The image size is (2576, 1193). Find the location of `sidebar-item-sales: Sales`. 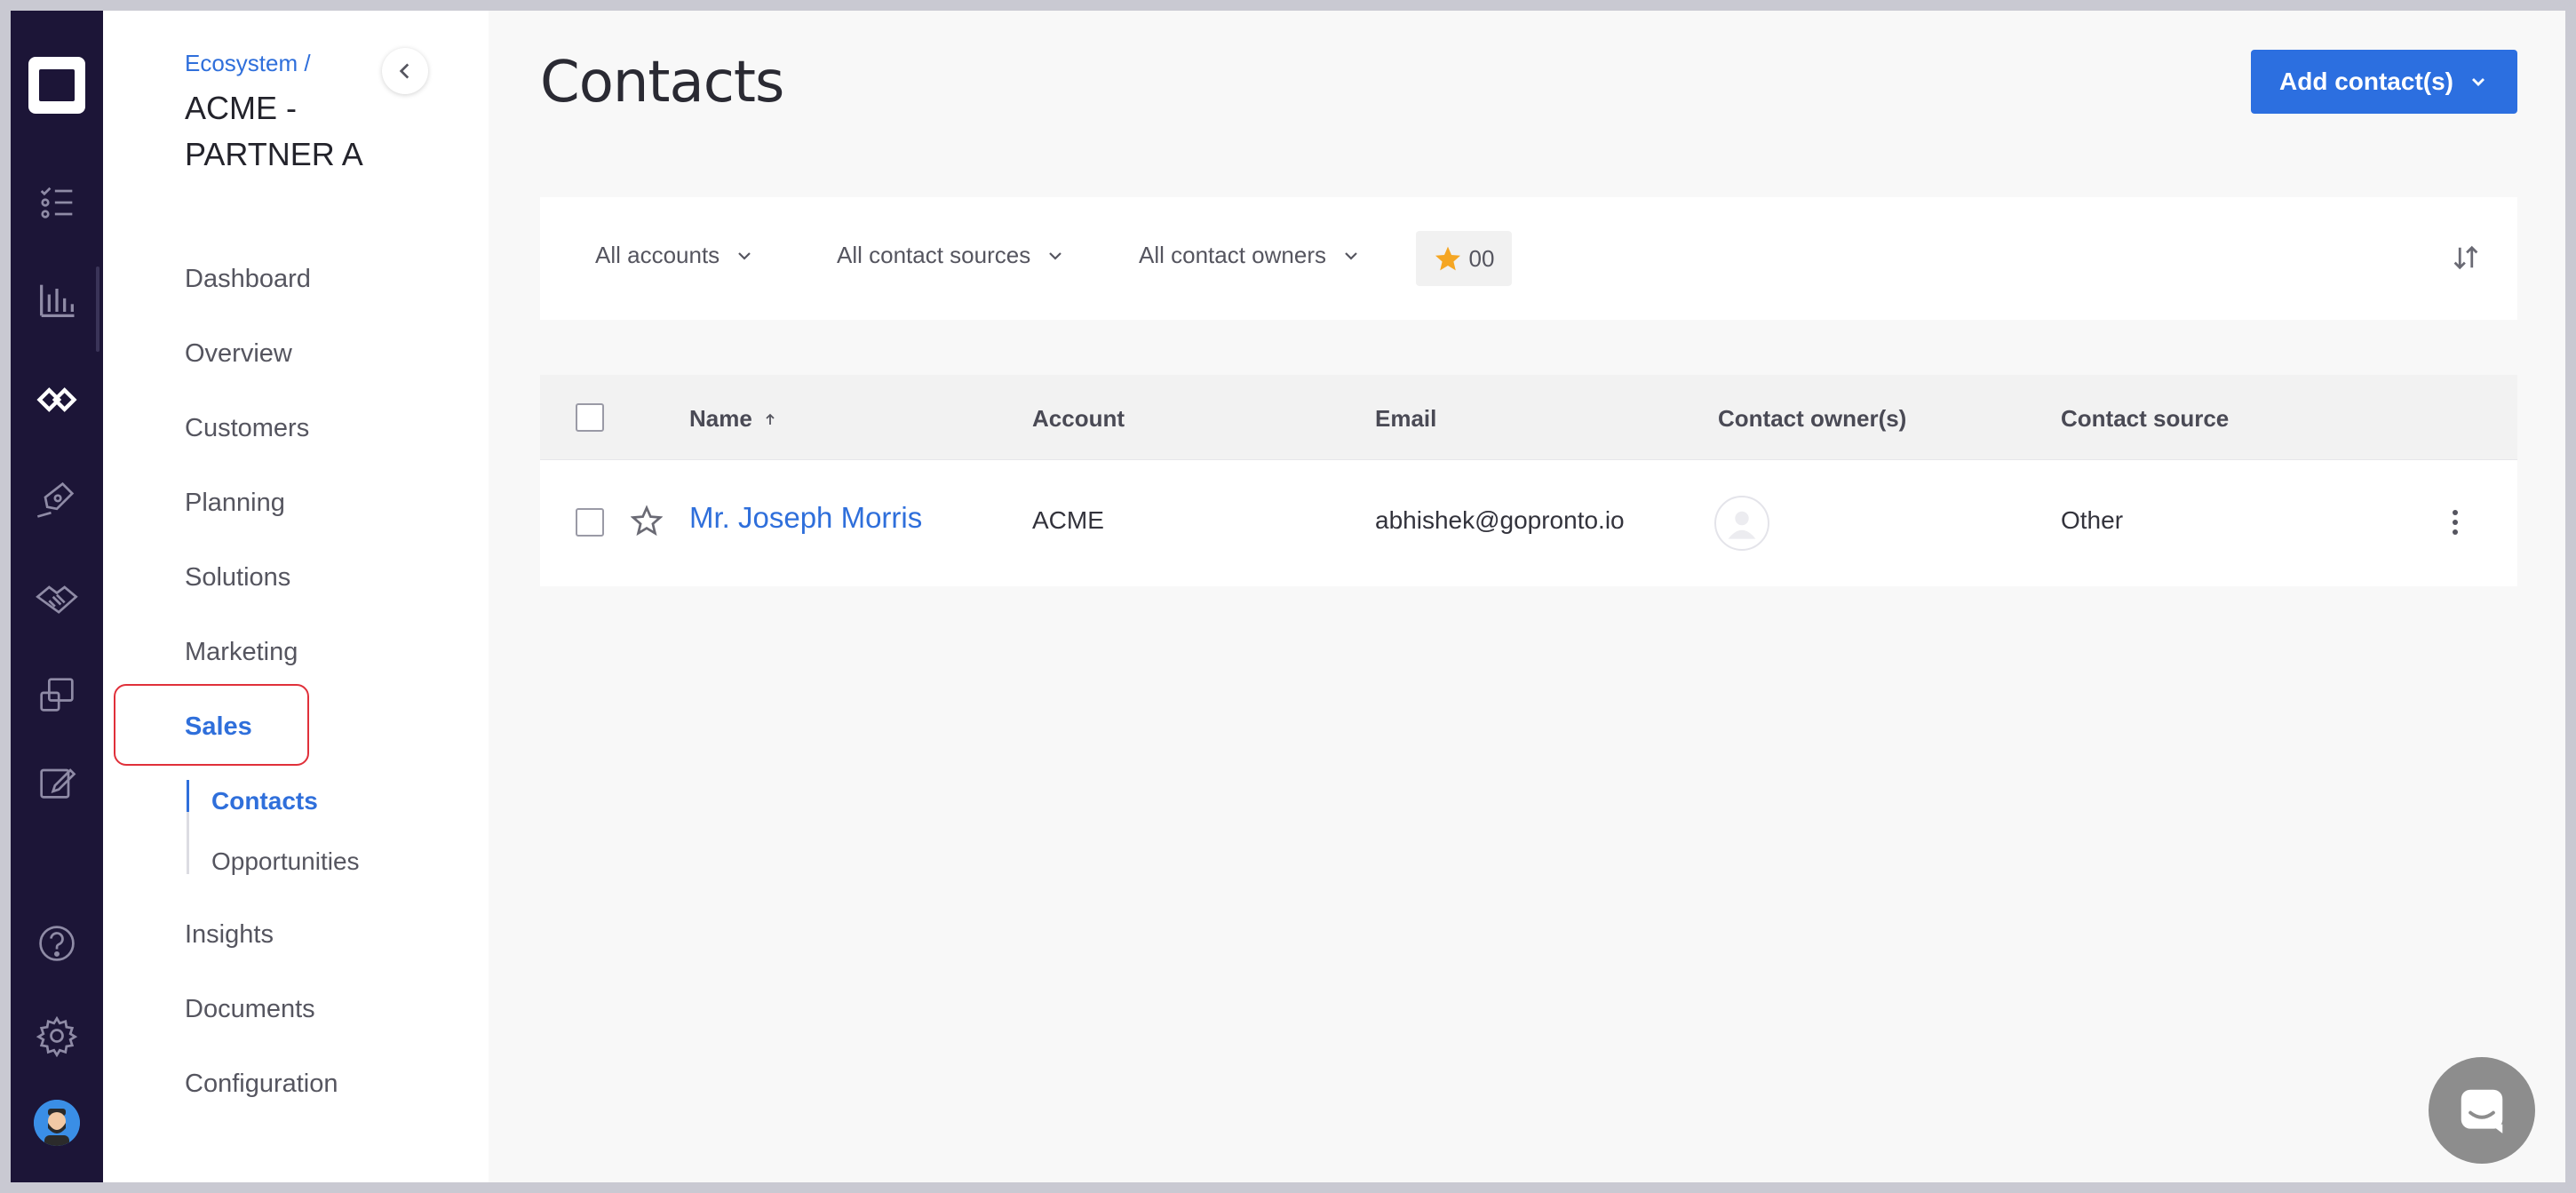

sidebar-item-sales: Sales is located at coordinates (218, 727).